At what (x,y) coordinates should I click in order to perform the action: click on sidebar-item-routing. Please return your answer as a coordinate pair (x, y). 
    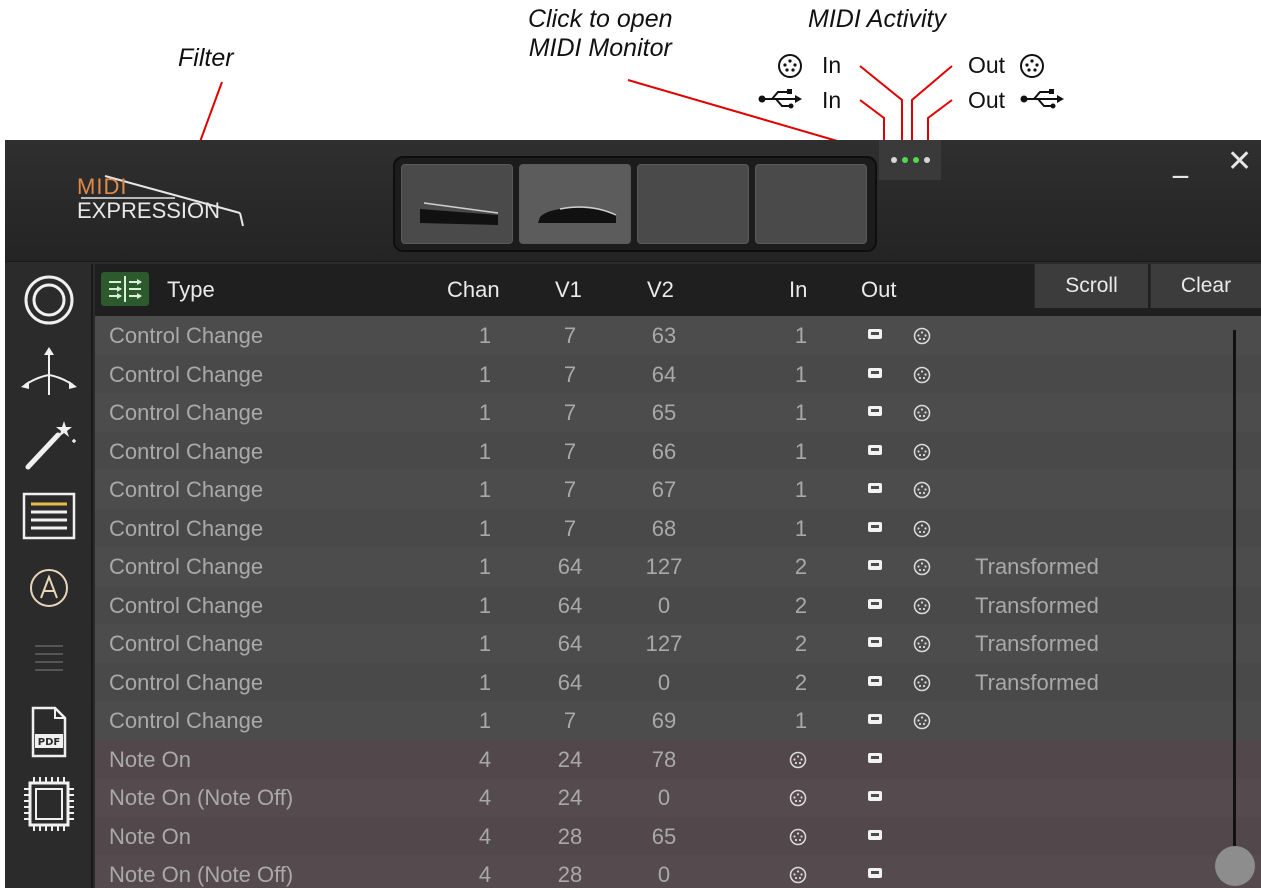
    Looking at the image, I should click on (49, 372).